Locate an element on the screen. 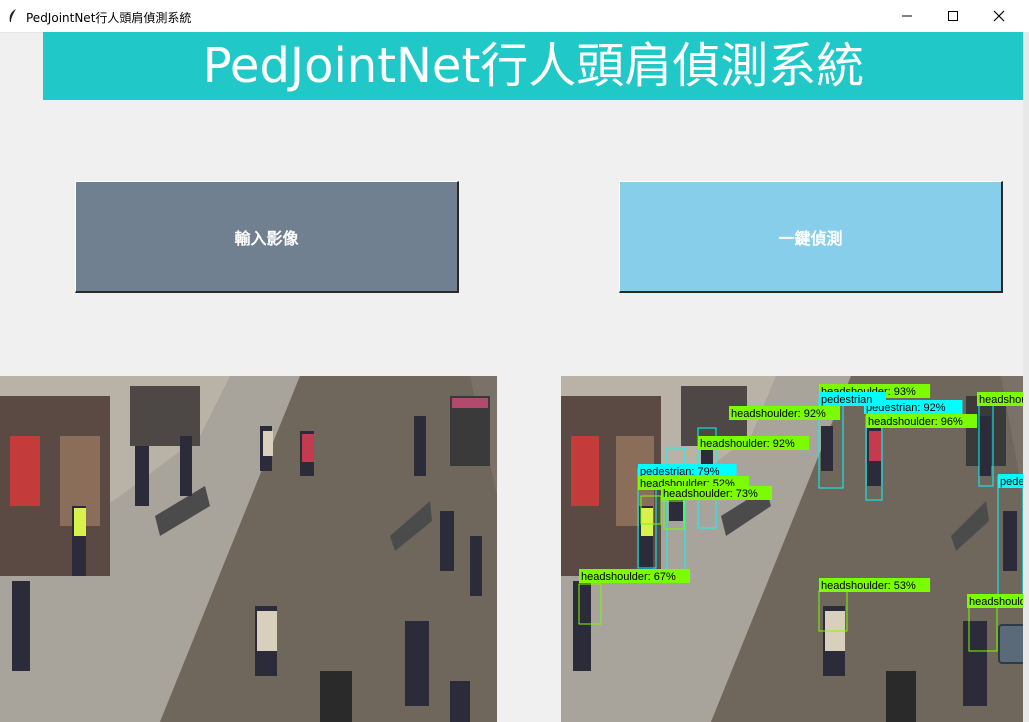 The width and height of the screenshot is (1029, 722). detect-label: 一鍵偵測 is located at coordinates (810, 238).